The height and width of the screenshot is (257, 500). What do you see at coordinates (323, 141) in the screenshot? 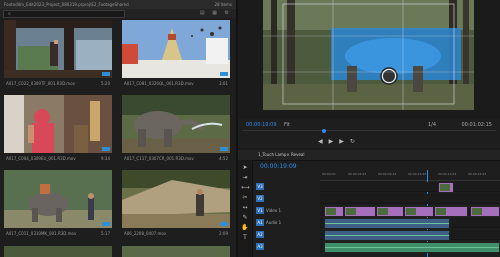
I see `step-back-icon: ◀` at bounding box center [323, 141].